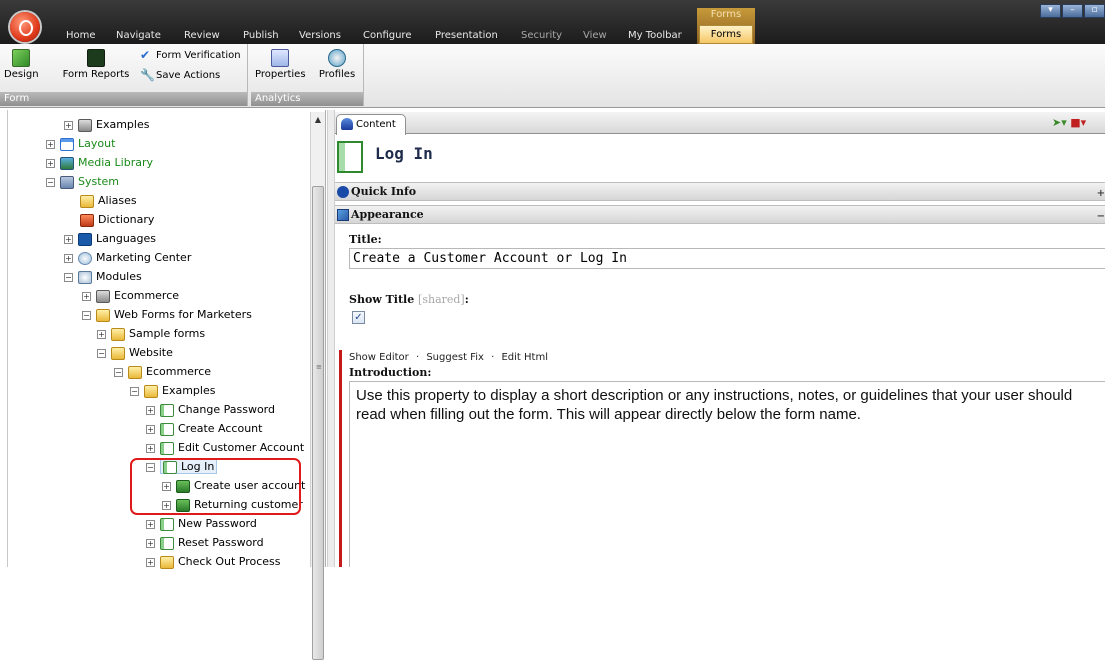 The image size is (1105, 660). I want to click on tree-node-sample-forms: + Sample forms, so click(151, 334).